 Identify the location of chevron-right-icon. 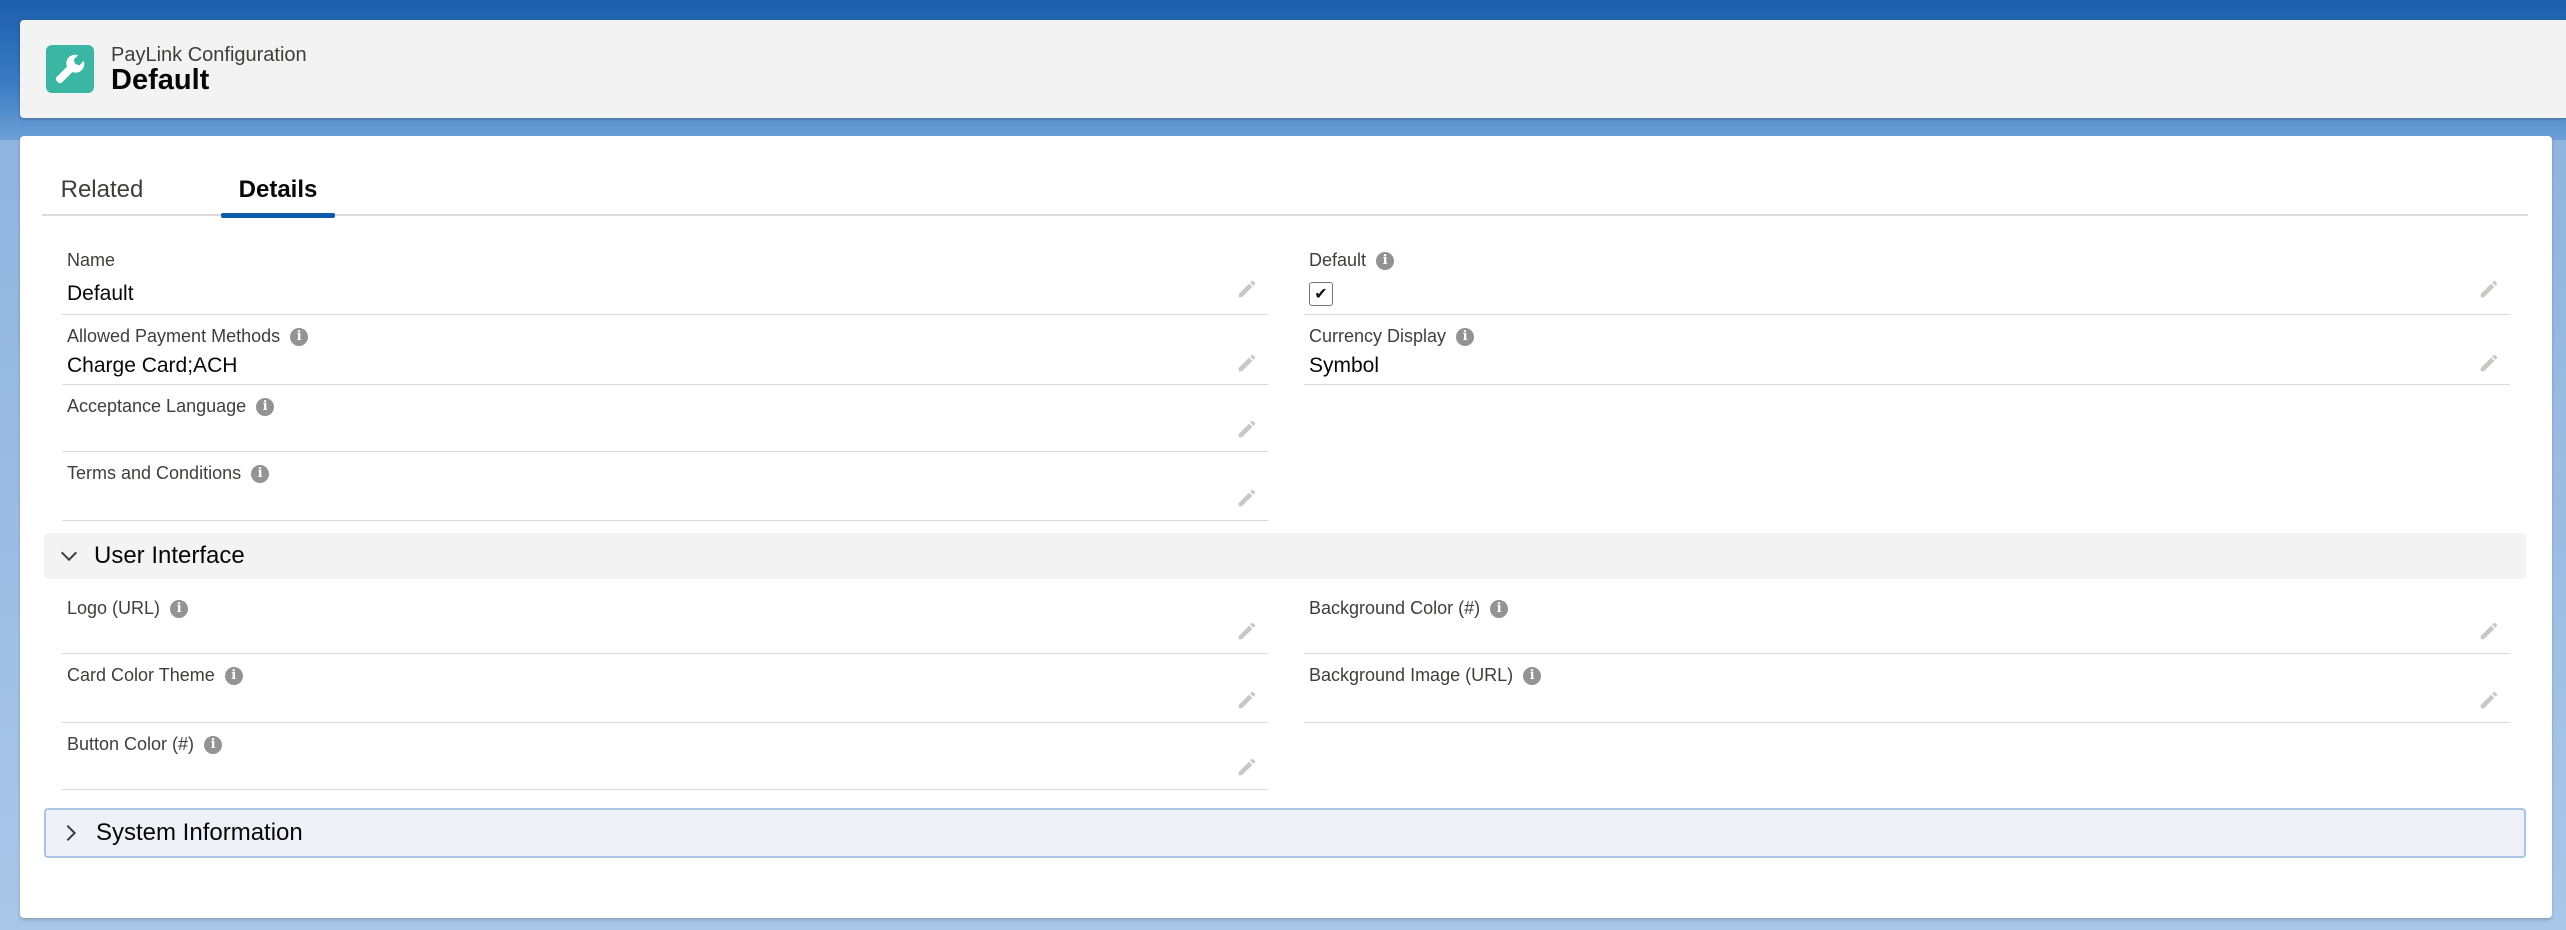
(71, 833).